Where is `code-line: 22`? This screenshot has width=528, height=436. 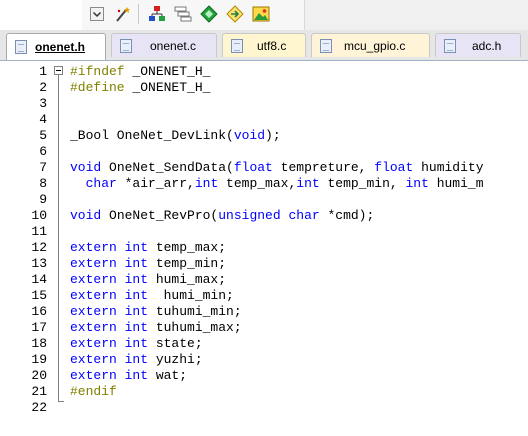 code-line: 22 is located at coordinates (264, 408).